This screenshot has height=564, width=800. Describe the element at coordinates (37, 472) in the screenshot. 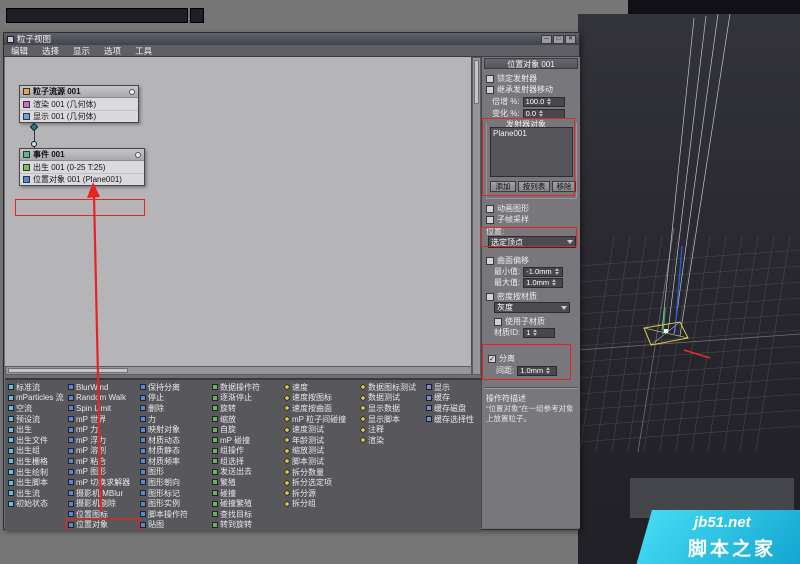

I see `depot-item: 出生绘制` at that location.